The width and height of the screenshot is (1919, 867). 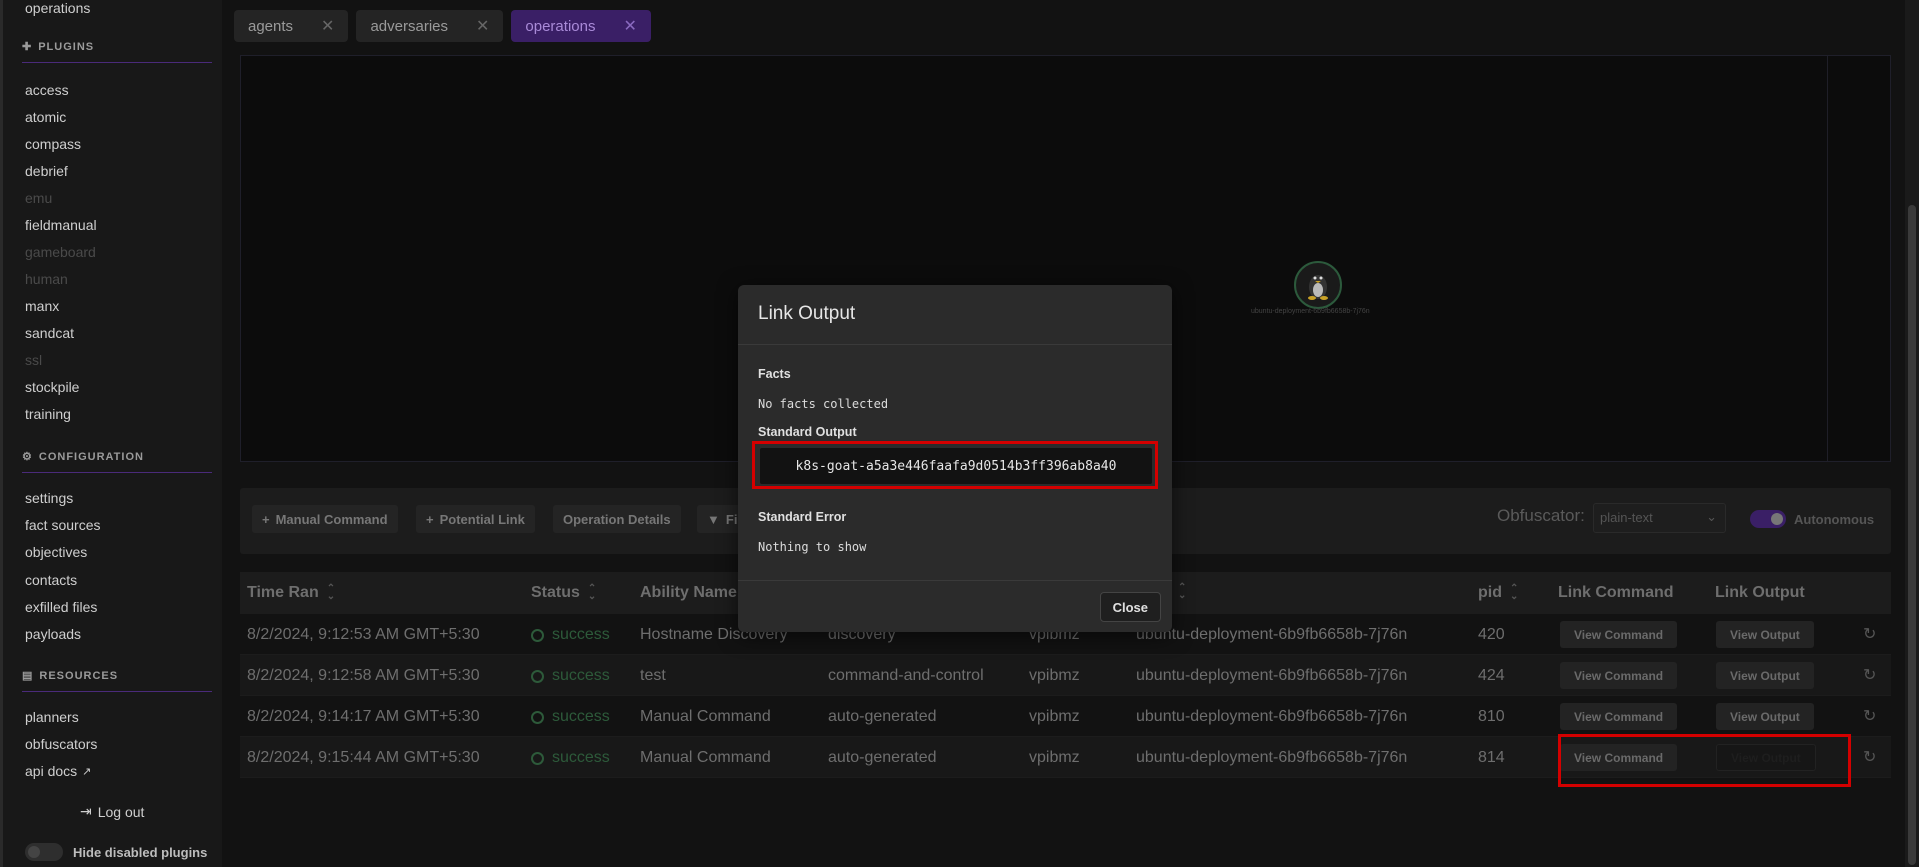 I want to click on cell-agent: vpibmz, so click(x=1054, y=675).